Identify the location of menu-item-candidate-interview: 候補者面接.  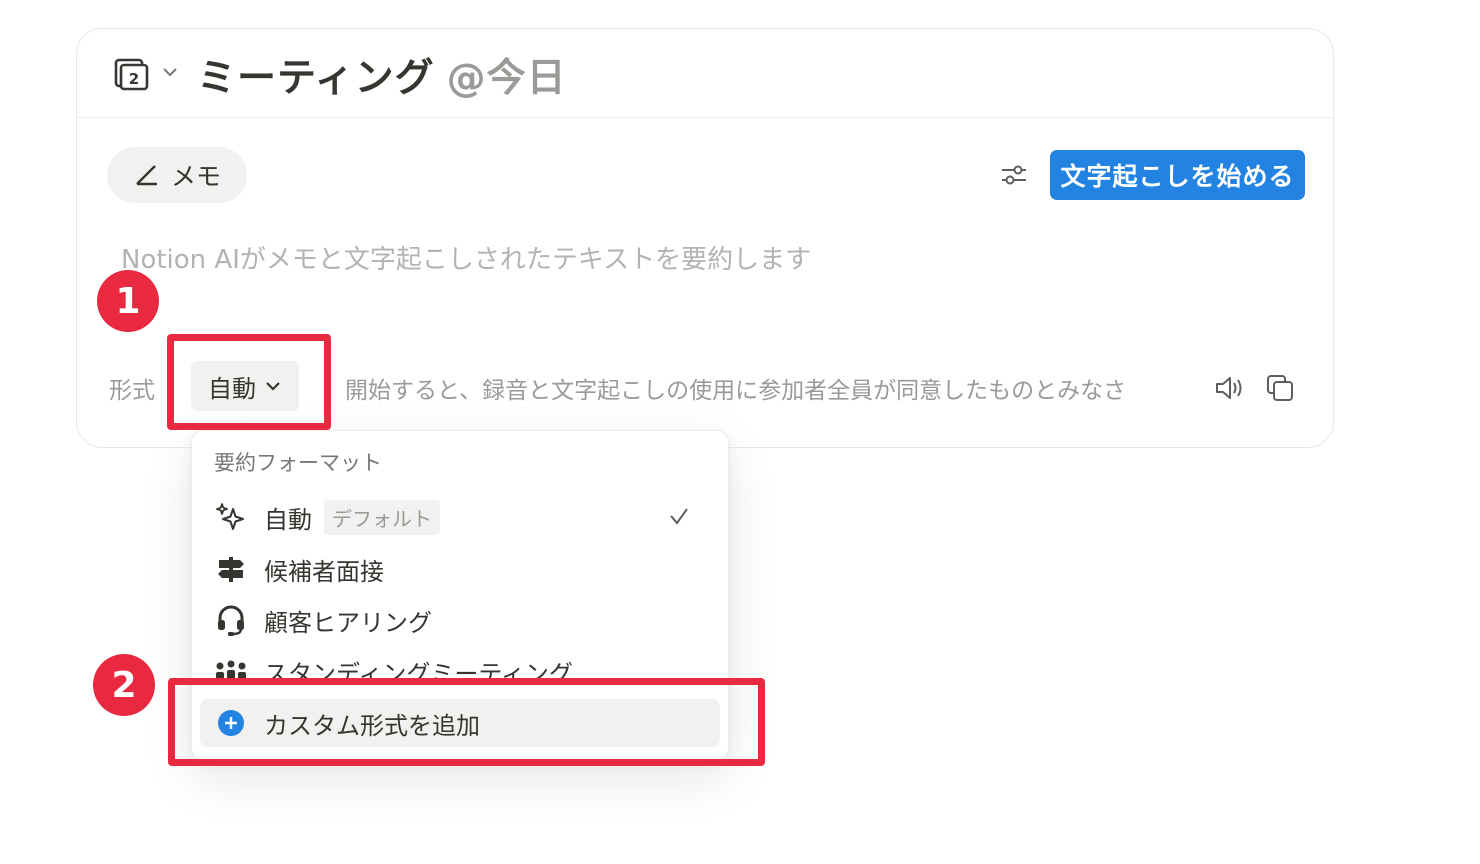
(460, 569).